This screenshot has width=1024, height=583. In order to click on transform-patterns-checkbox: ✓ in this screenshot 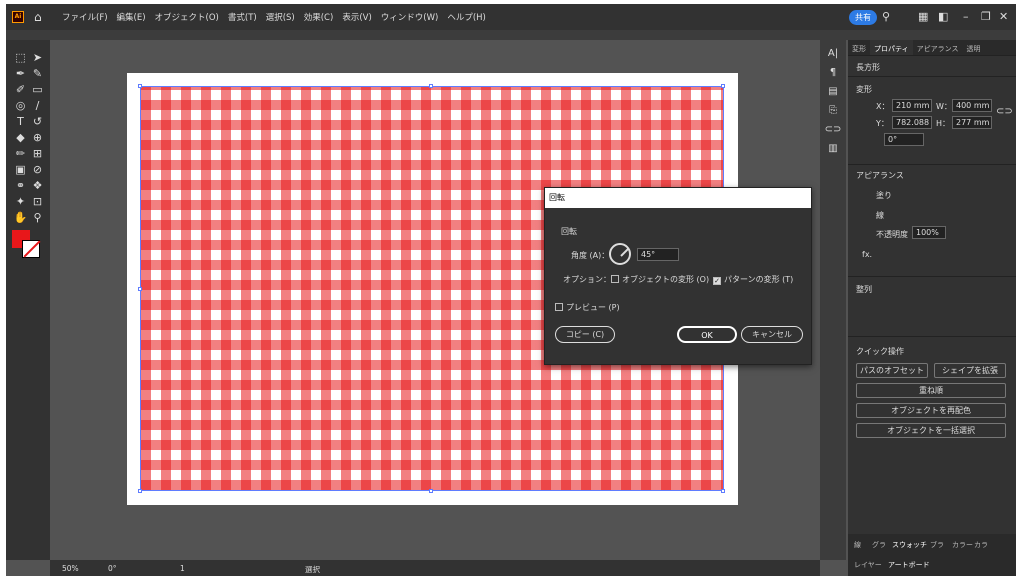, I will do `click(717, 281)`.